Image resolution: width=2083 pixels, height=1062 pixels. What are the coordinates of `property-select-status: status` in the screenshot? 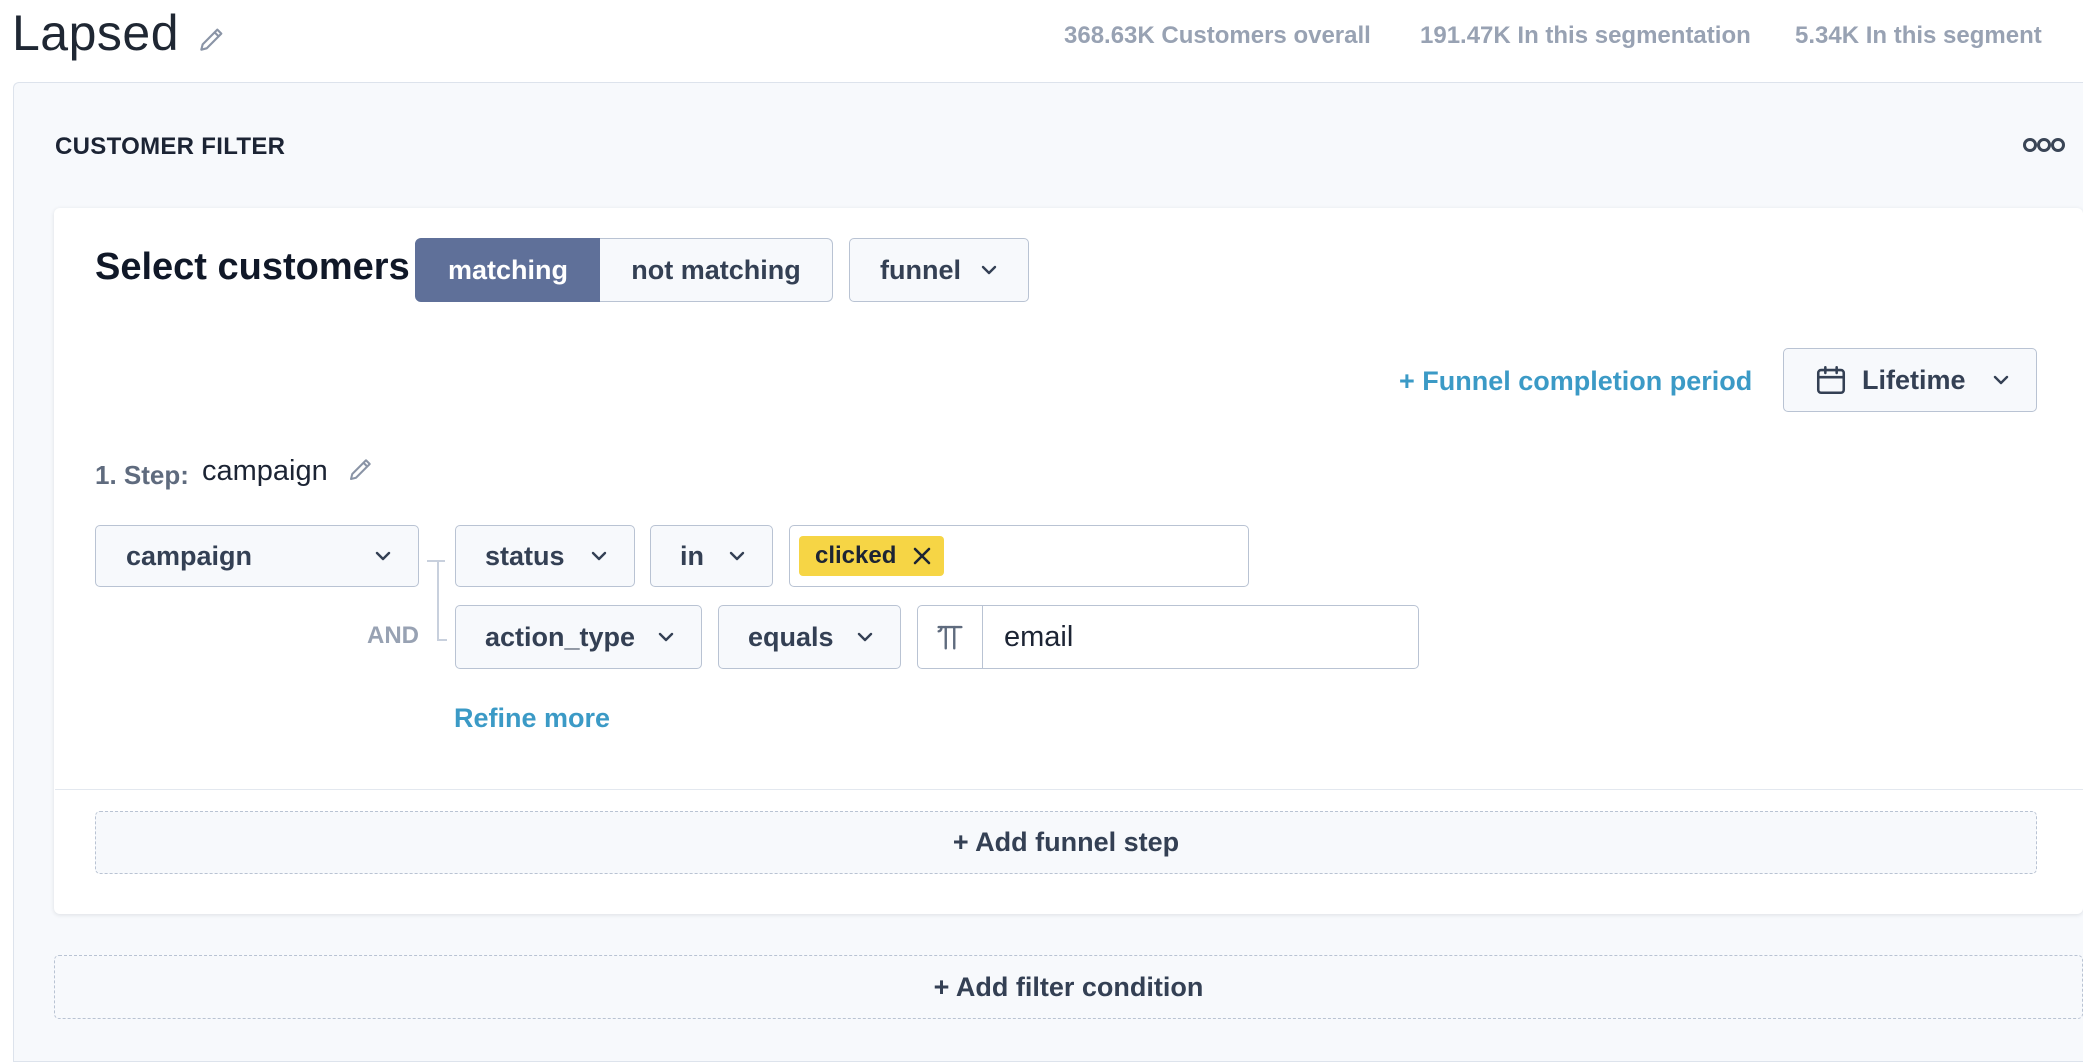 It's located at (545, 556).